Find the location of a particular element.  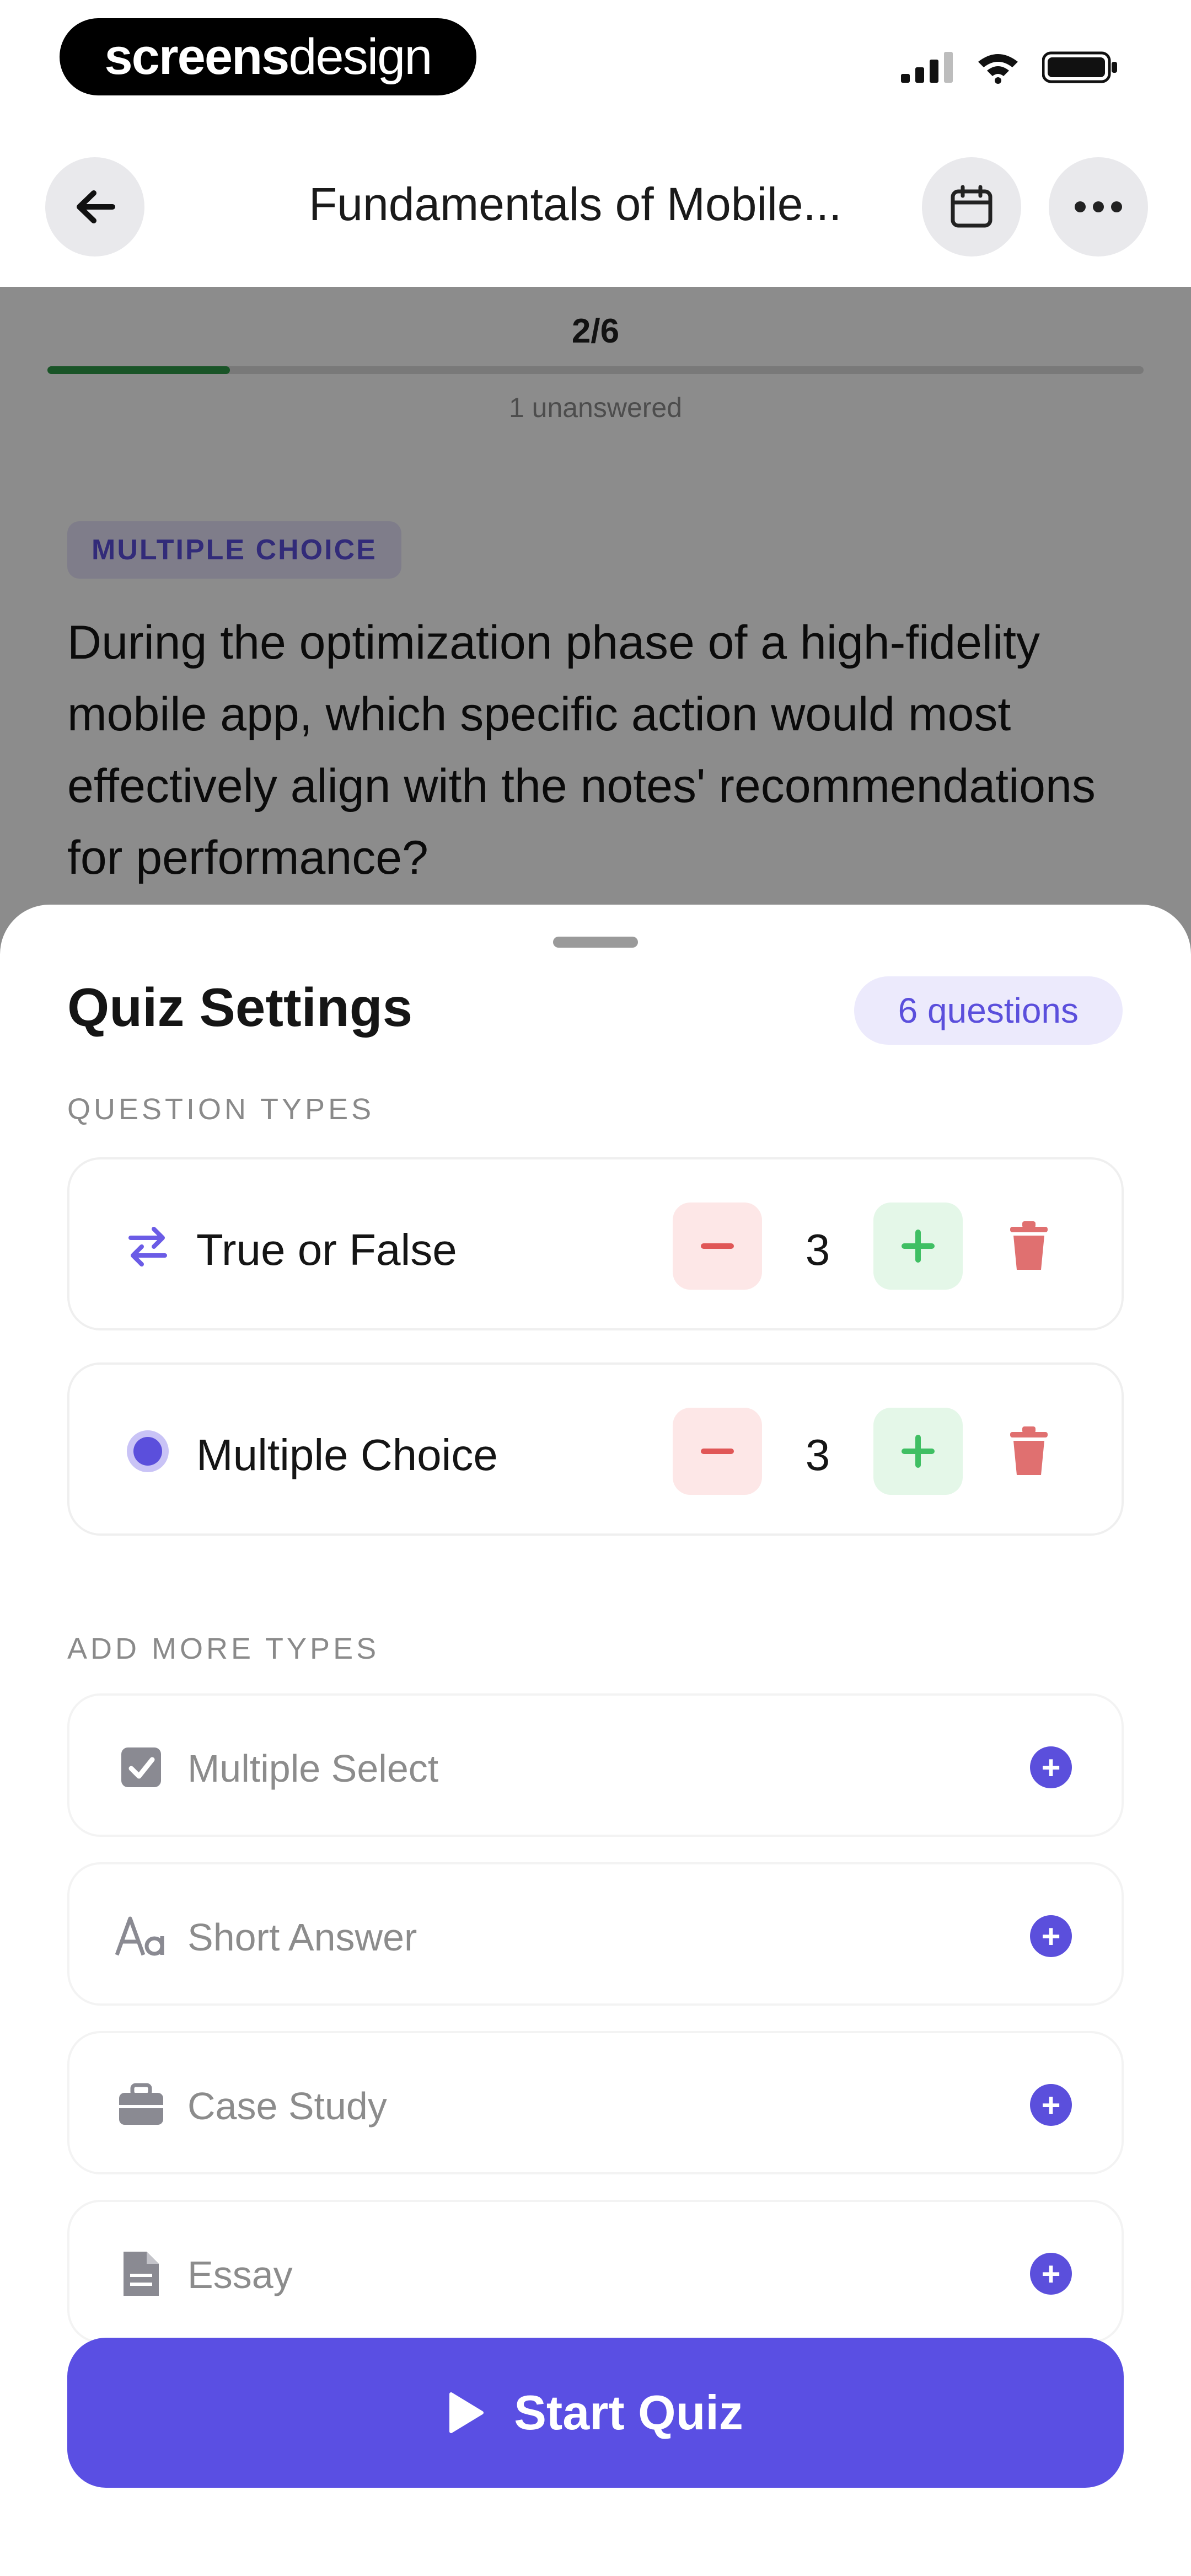

document-icon is located at coordinates (141, 2273).